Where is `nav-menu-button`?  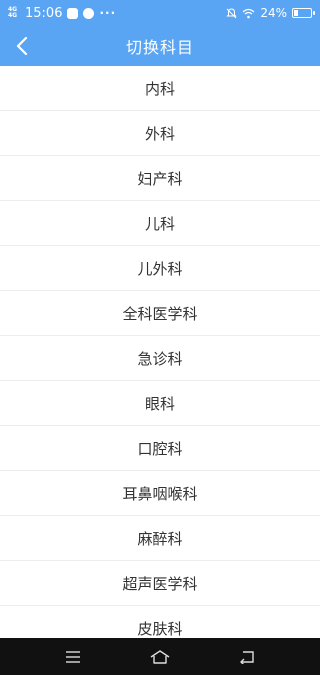 nav-menu-button is located at coordinates (73, 657).